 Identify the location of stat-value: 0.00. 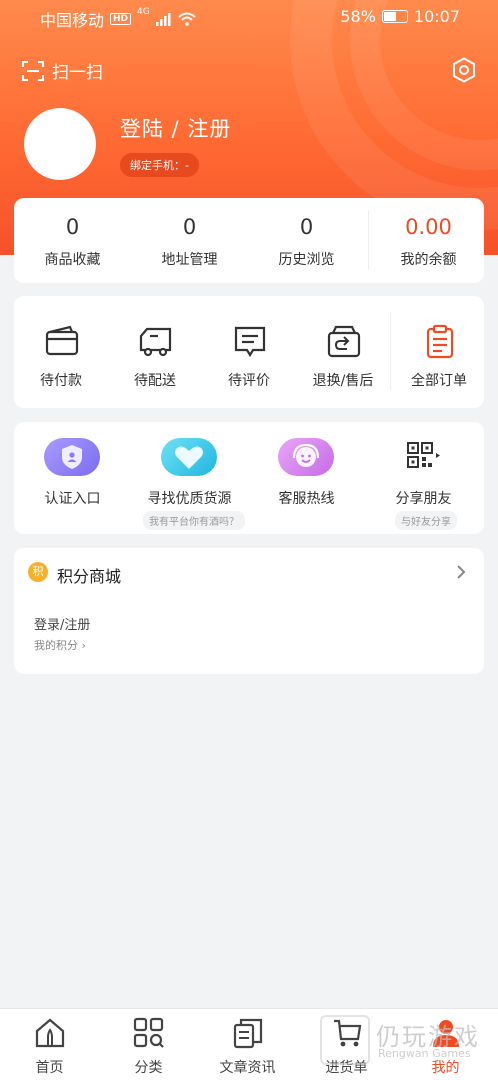
(428, 227).